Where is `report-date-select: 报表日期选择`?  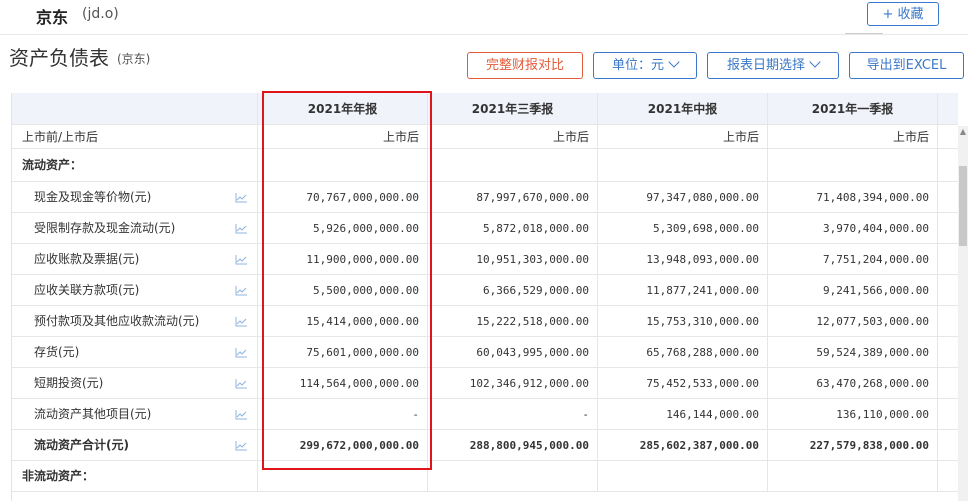 report-date-select: 报表日期选择 is located at coordinates (773, 65).